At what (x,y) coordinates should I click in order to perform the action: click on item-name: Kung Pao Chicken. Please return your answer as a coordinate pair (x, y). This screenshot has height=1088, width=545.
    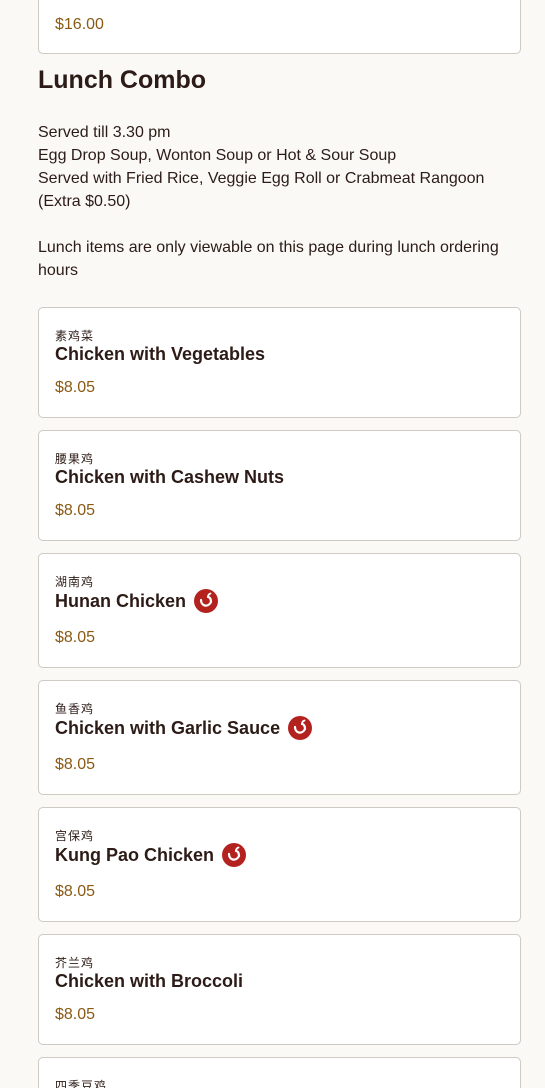
    Looking at the image, I should click on (151, 855).